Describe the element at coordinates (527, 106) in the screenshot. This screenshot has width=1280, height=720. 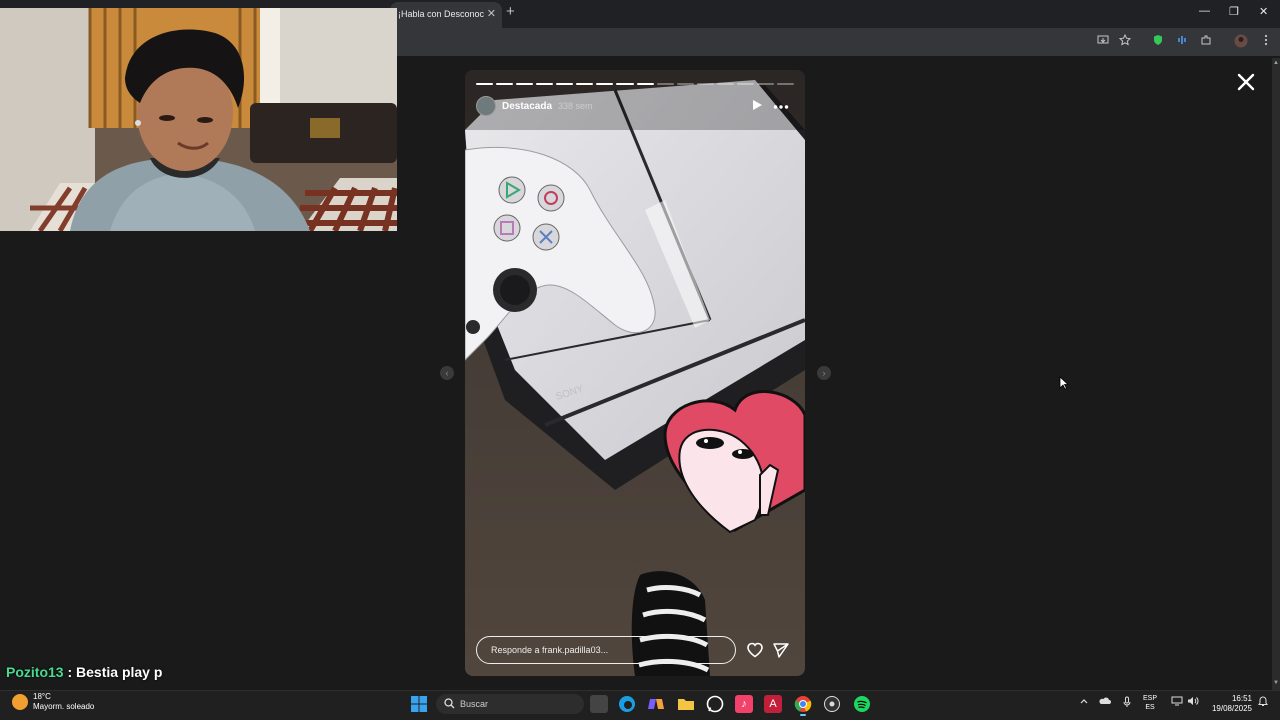
I see `story-username: Destacada` at that location.